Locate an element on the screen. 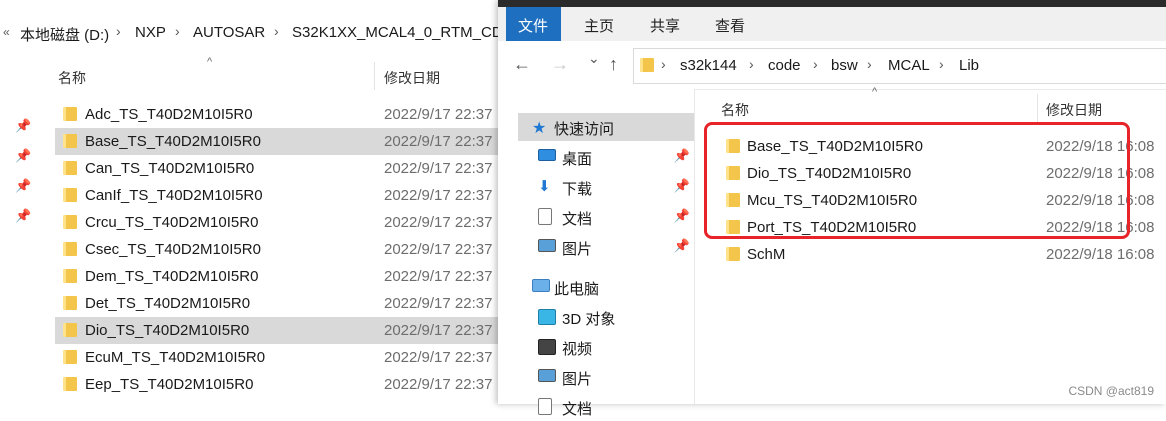 The image size is (1166, 421). file-name: Base_TS_T40D2M10I5R0 is located at coordinates (173, 141).